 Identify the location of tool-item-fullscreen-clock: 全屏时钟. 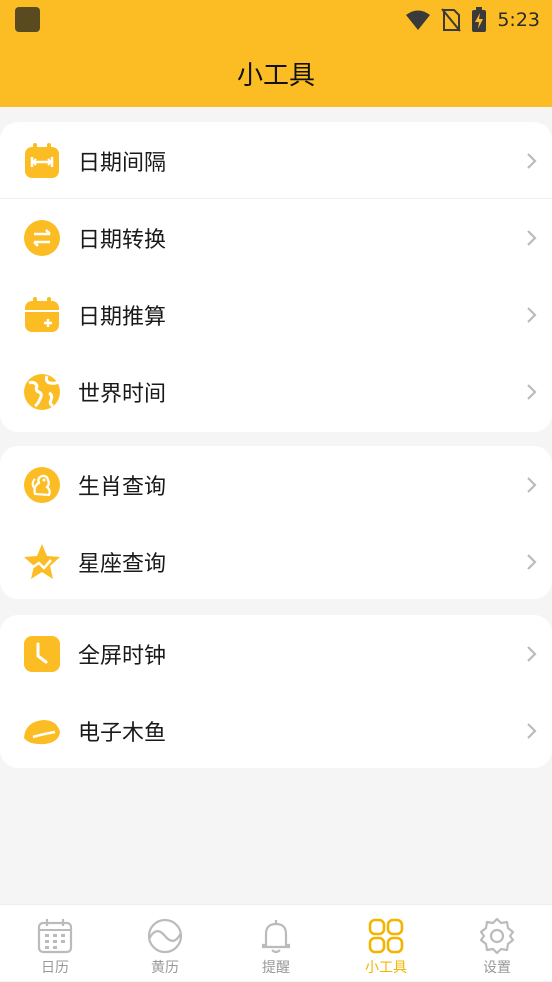
(276, 653).